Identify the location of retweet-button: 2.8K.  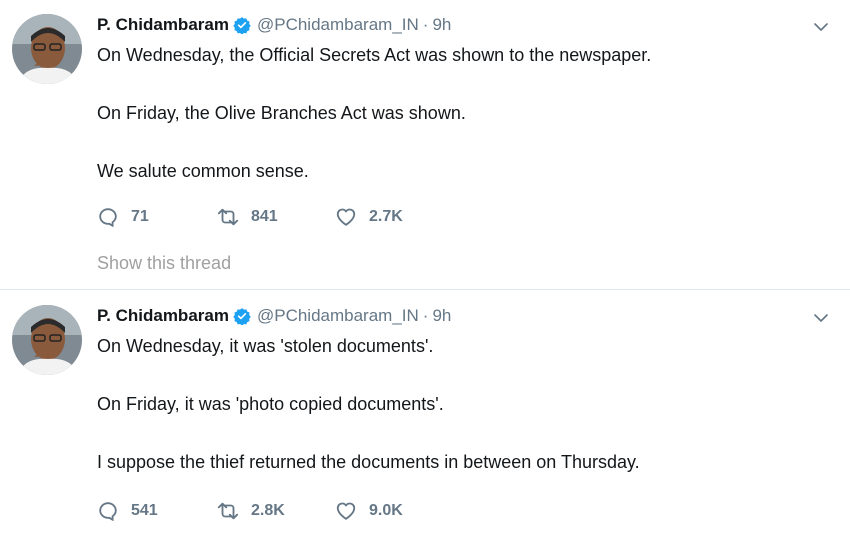
(276, 511).